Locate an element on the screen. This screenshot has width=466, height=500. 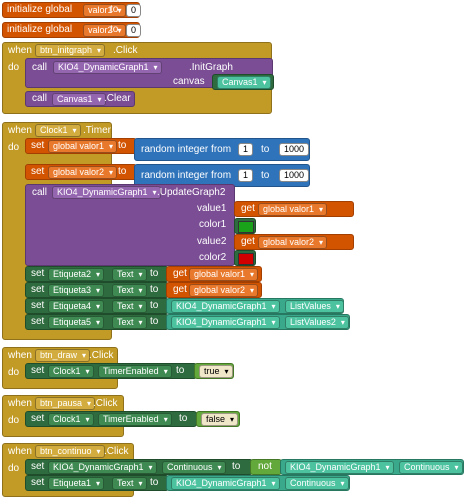
set-global-valor1-block: set global valor1 to is located at coordinates (81, 146).